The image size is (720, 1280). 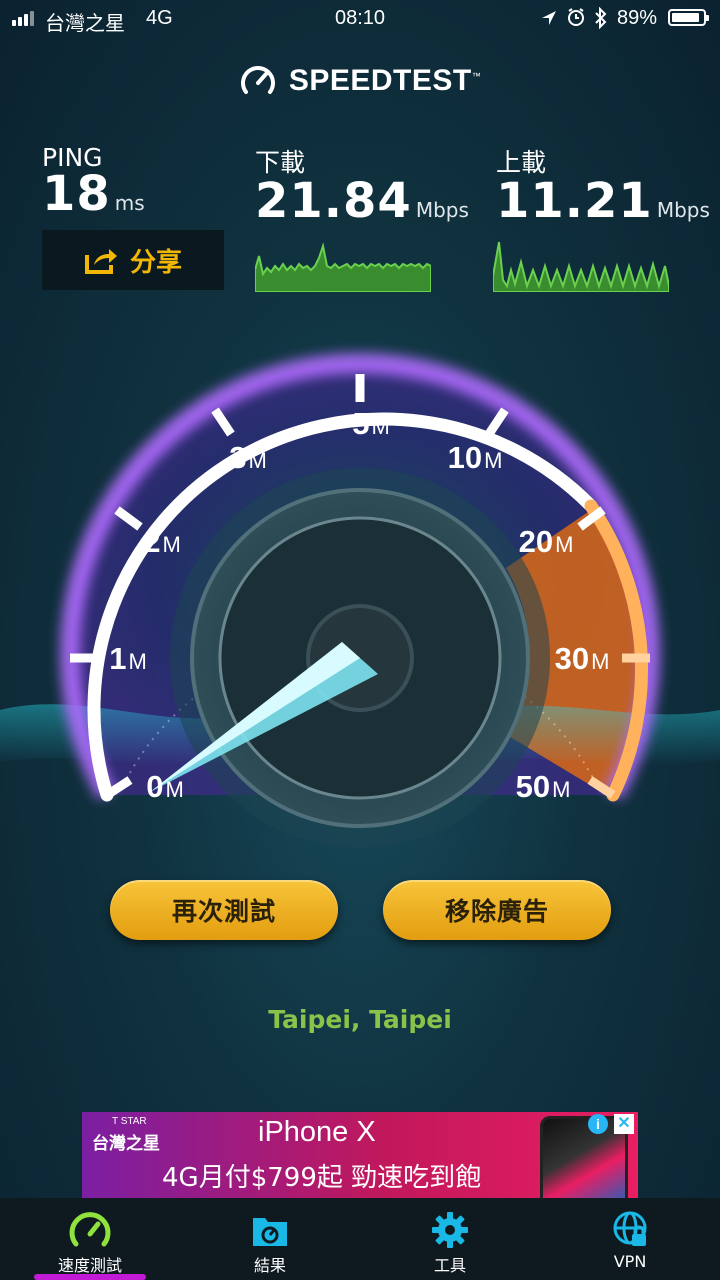 What do you see at coordinates (317, 1132) in the screenshot?
I see `ad-title: iPhone X` at bounding box center [317, 1132].